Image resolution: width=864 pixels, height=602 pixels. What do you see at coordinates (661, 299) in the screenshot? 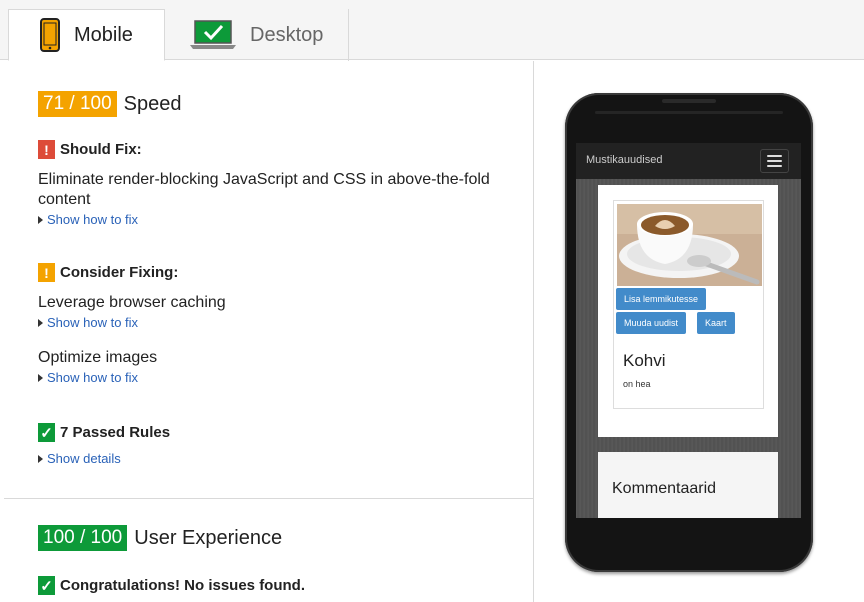
I see `add-to-favorites-button: Lisa lemmikutesse` at bounding box center [661, 299].